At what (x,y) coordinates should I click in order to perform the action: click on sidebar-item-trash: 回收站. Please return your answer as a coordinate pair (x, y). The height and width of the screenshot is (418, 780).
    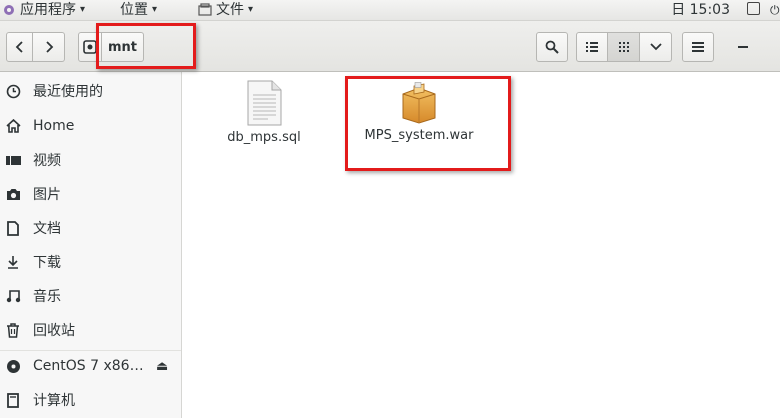
    Looking at the image, I should click on (90, 330).